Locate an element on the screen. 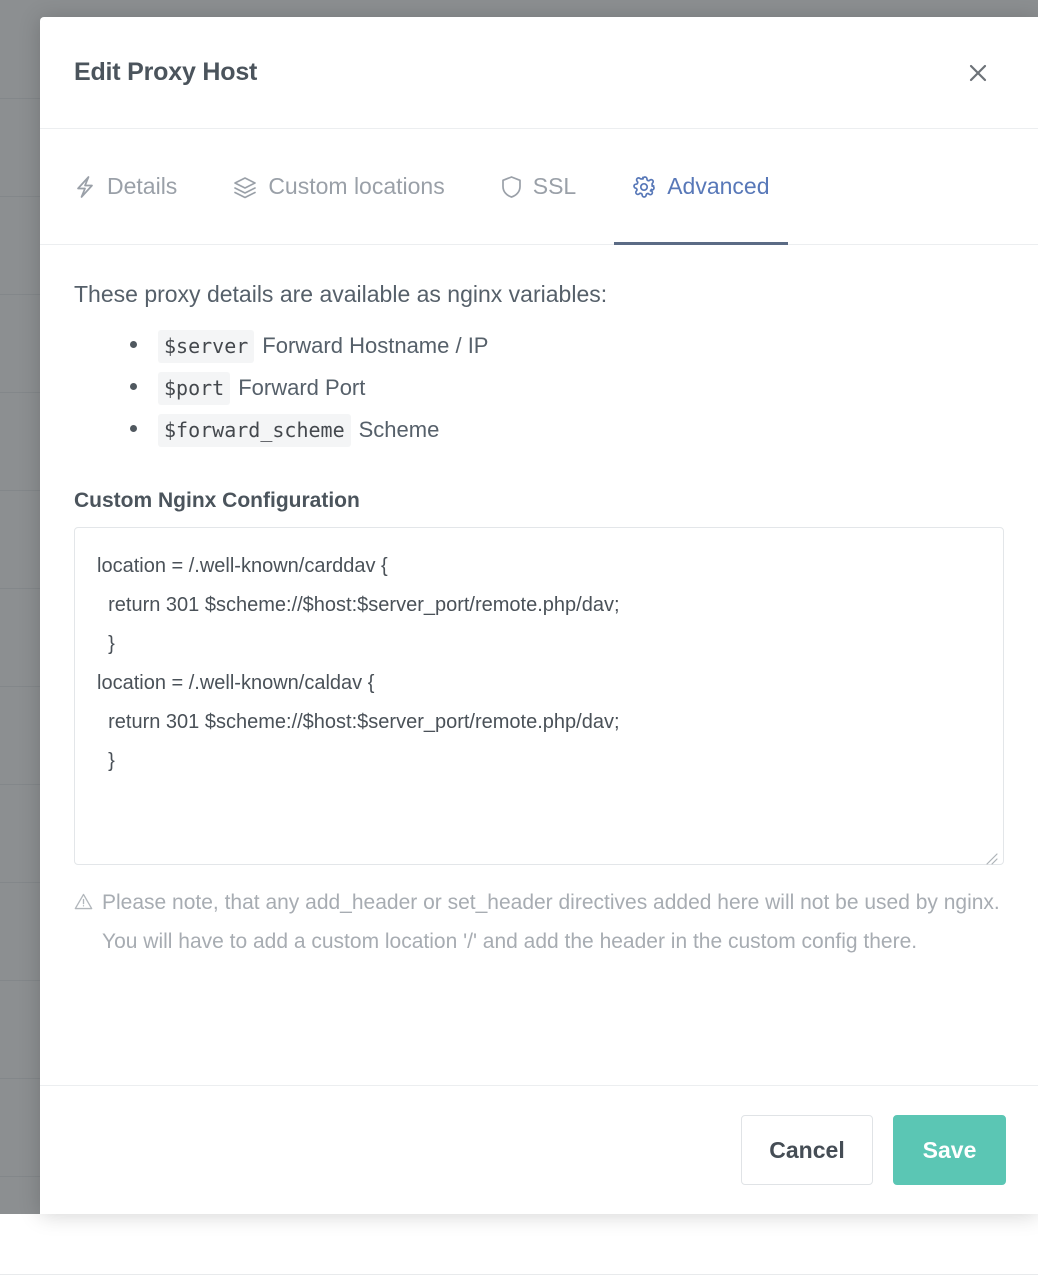 This screenshot has height=1275, width=1038. custom-nginx-configuration-label: Custom Nginx Configuration is located at coordinates (217, 500).